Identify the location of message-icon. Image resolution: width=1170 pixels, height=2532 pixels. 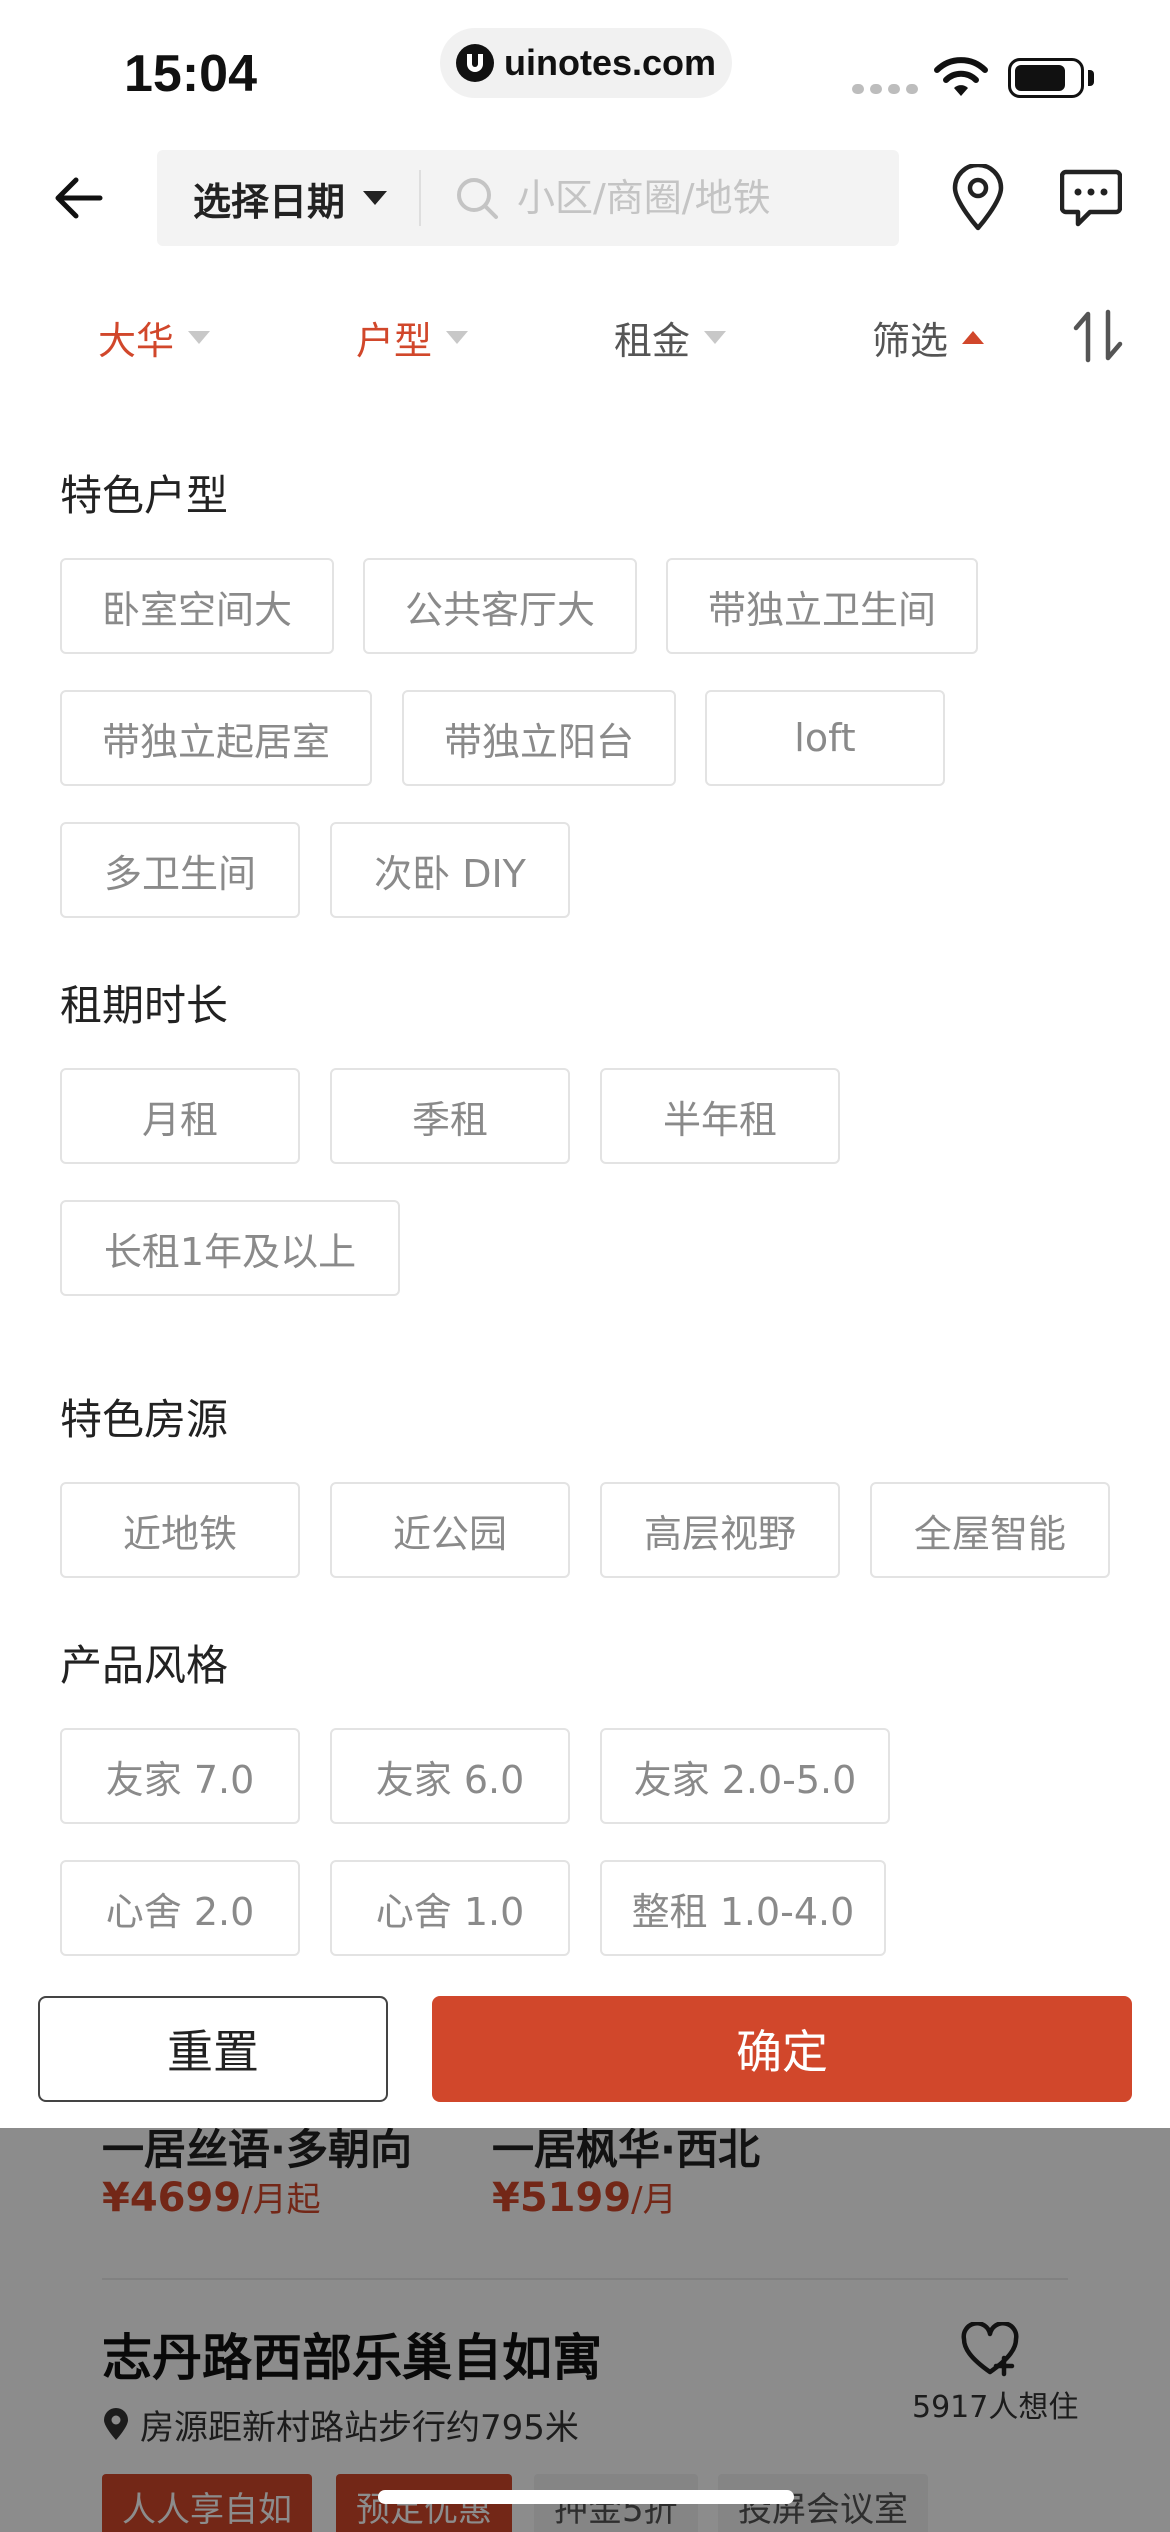
(1091, 198).